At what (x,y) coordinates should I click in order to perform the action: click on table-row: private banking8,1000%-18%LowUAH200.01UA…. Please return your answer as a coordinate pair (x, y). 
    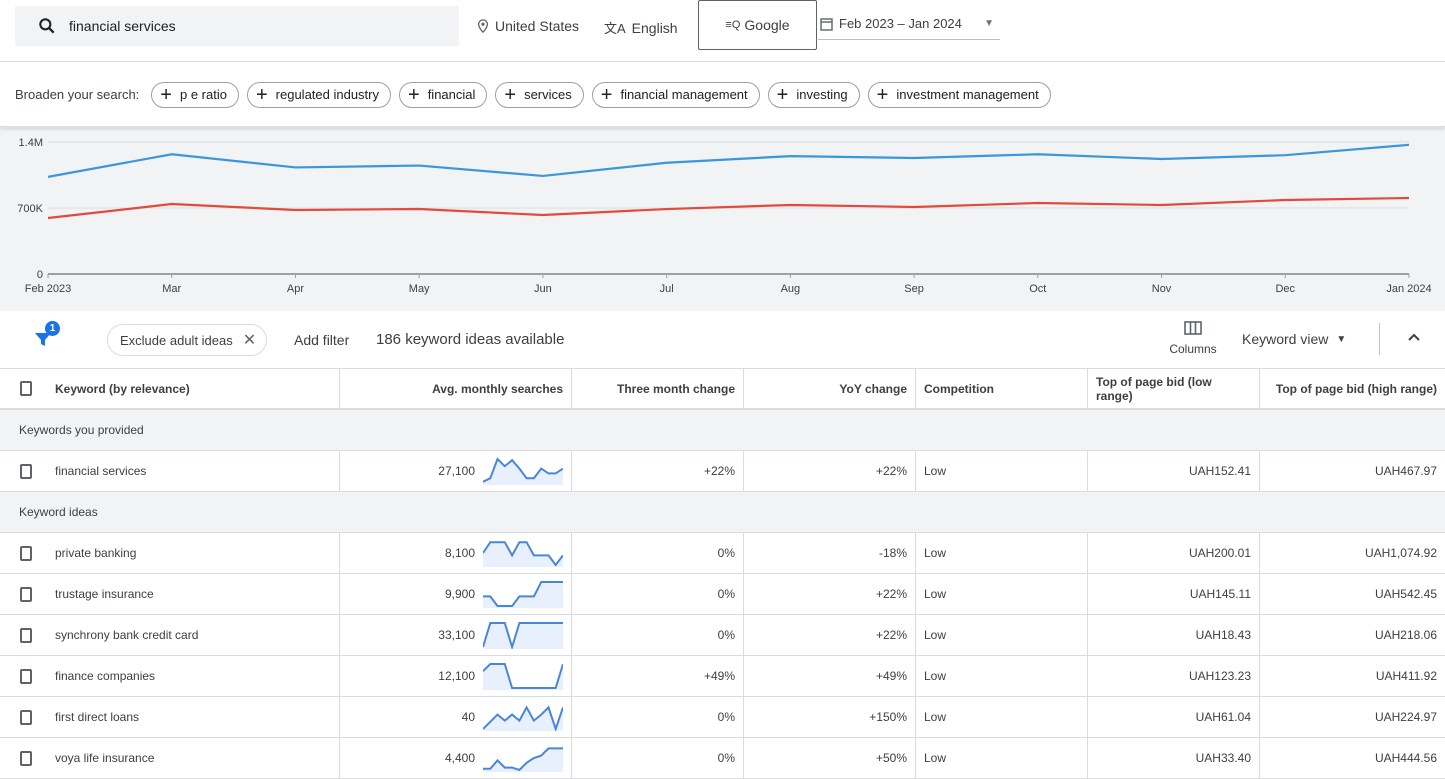
    Looking at the image, I should click on (722, 553).